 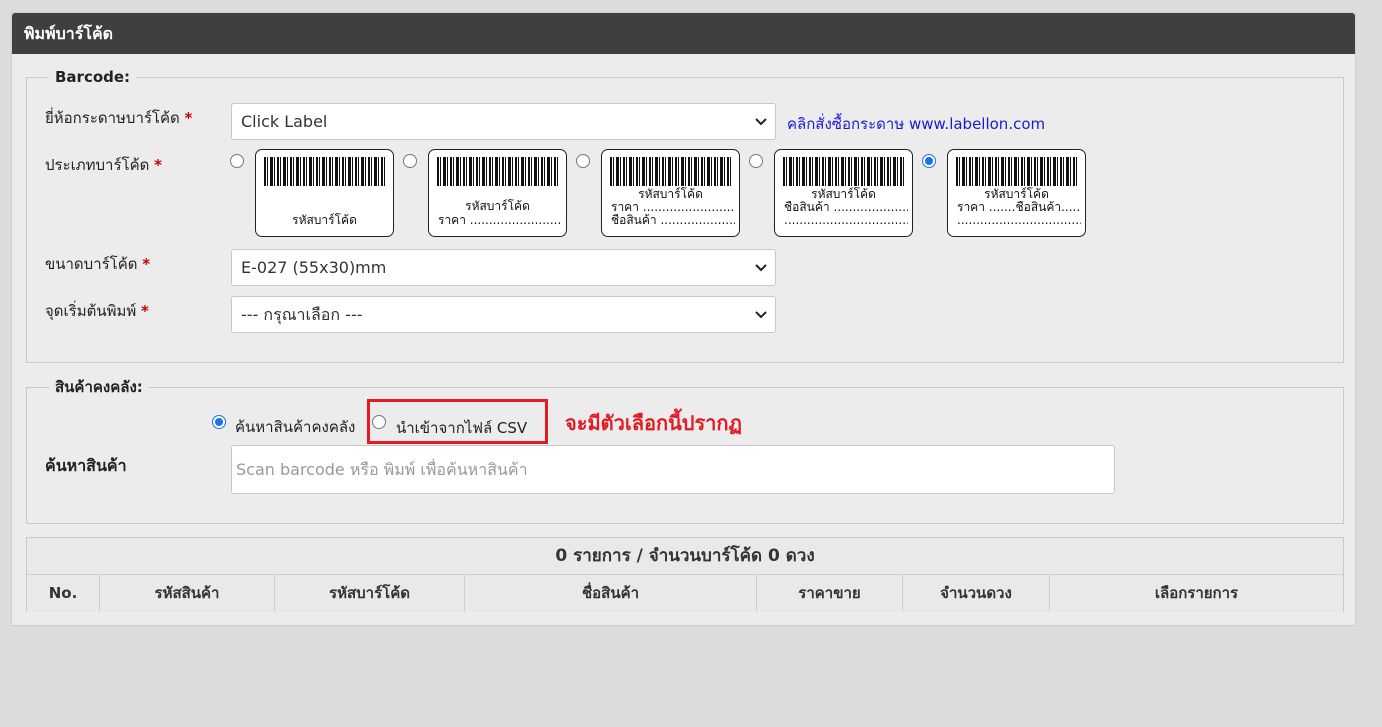 What do you see at coordinates (93, 77) in the screenshot?
I see `barcode-legend: Barcode:` at bounding box center [93, 77].